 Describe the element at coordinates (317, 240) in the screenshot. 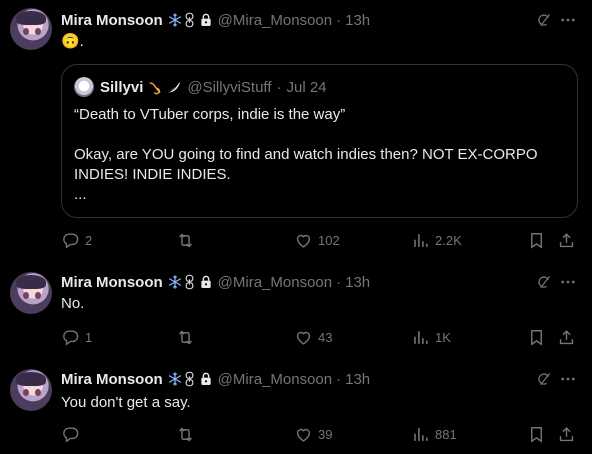

I see `like-button: 102` at that location.